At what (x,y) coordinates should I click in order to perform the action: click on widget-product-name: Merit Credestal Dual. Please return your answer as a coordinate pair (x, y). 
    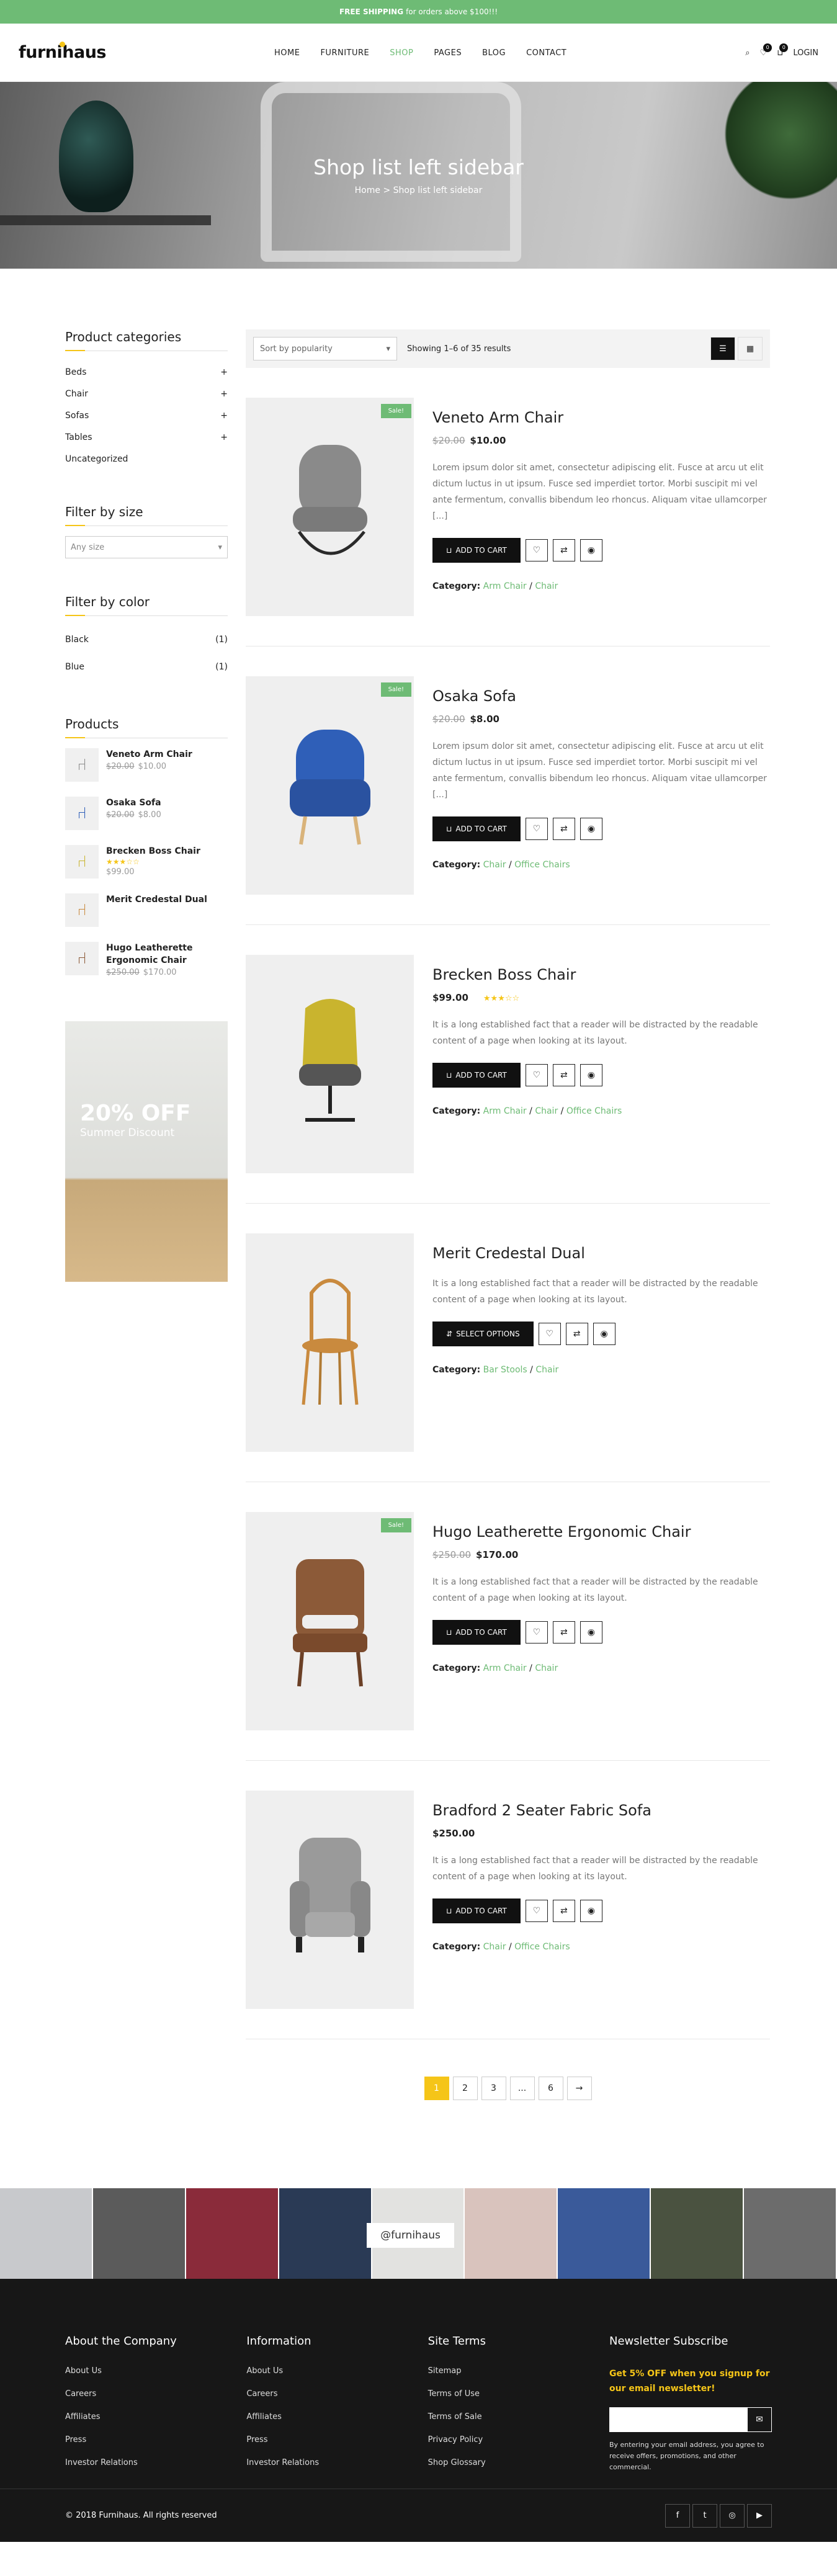
    Looking at the image, I should click on (156, 899).